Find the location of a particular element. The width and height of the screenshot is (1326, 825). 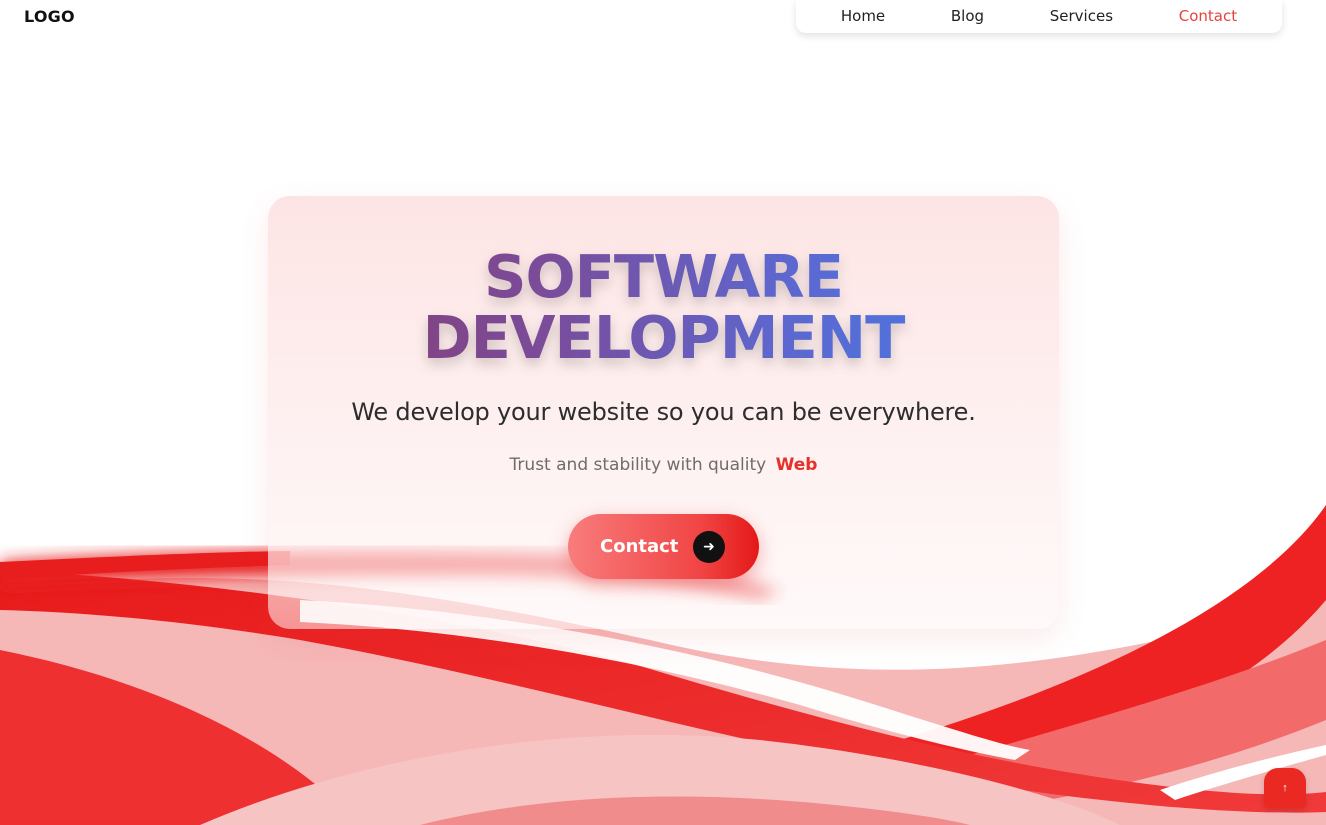

arrow-right-icon: ➜ is located at coordinates (709, 547).